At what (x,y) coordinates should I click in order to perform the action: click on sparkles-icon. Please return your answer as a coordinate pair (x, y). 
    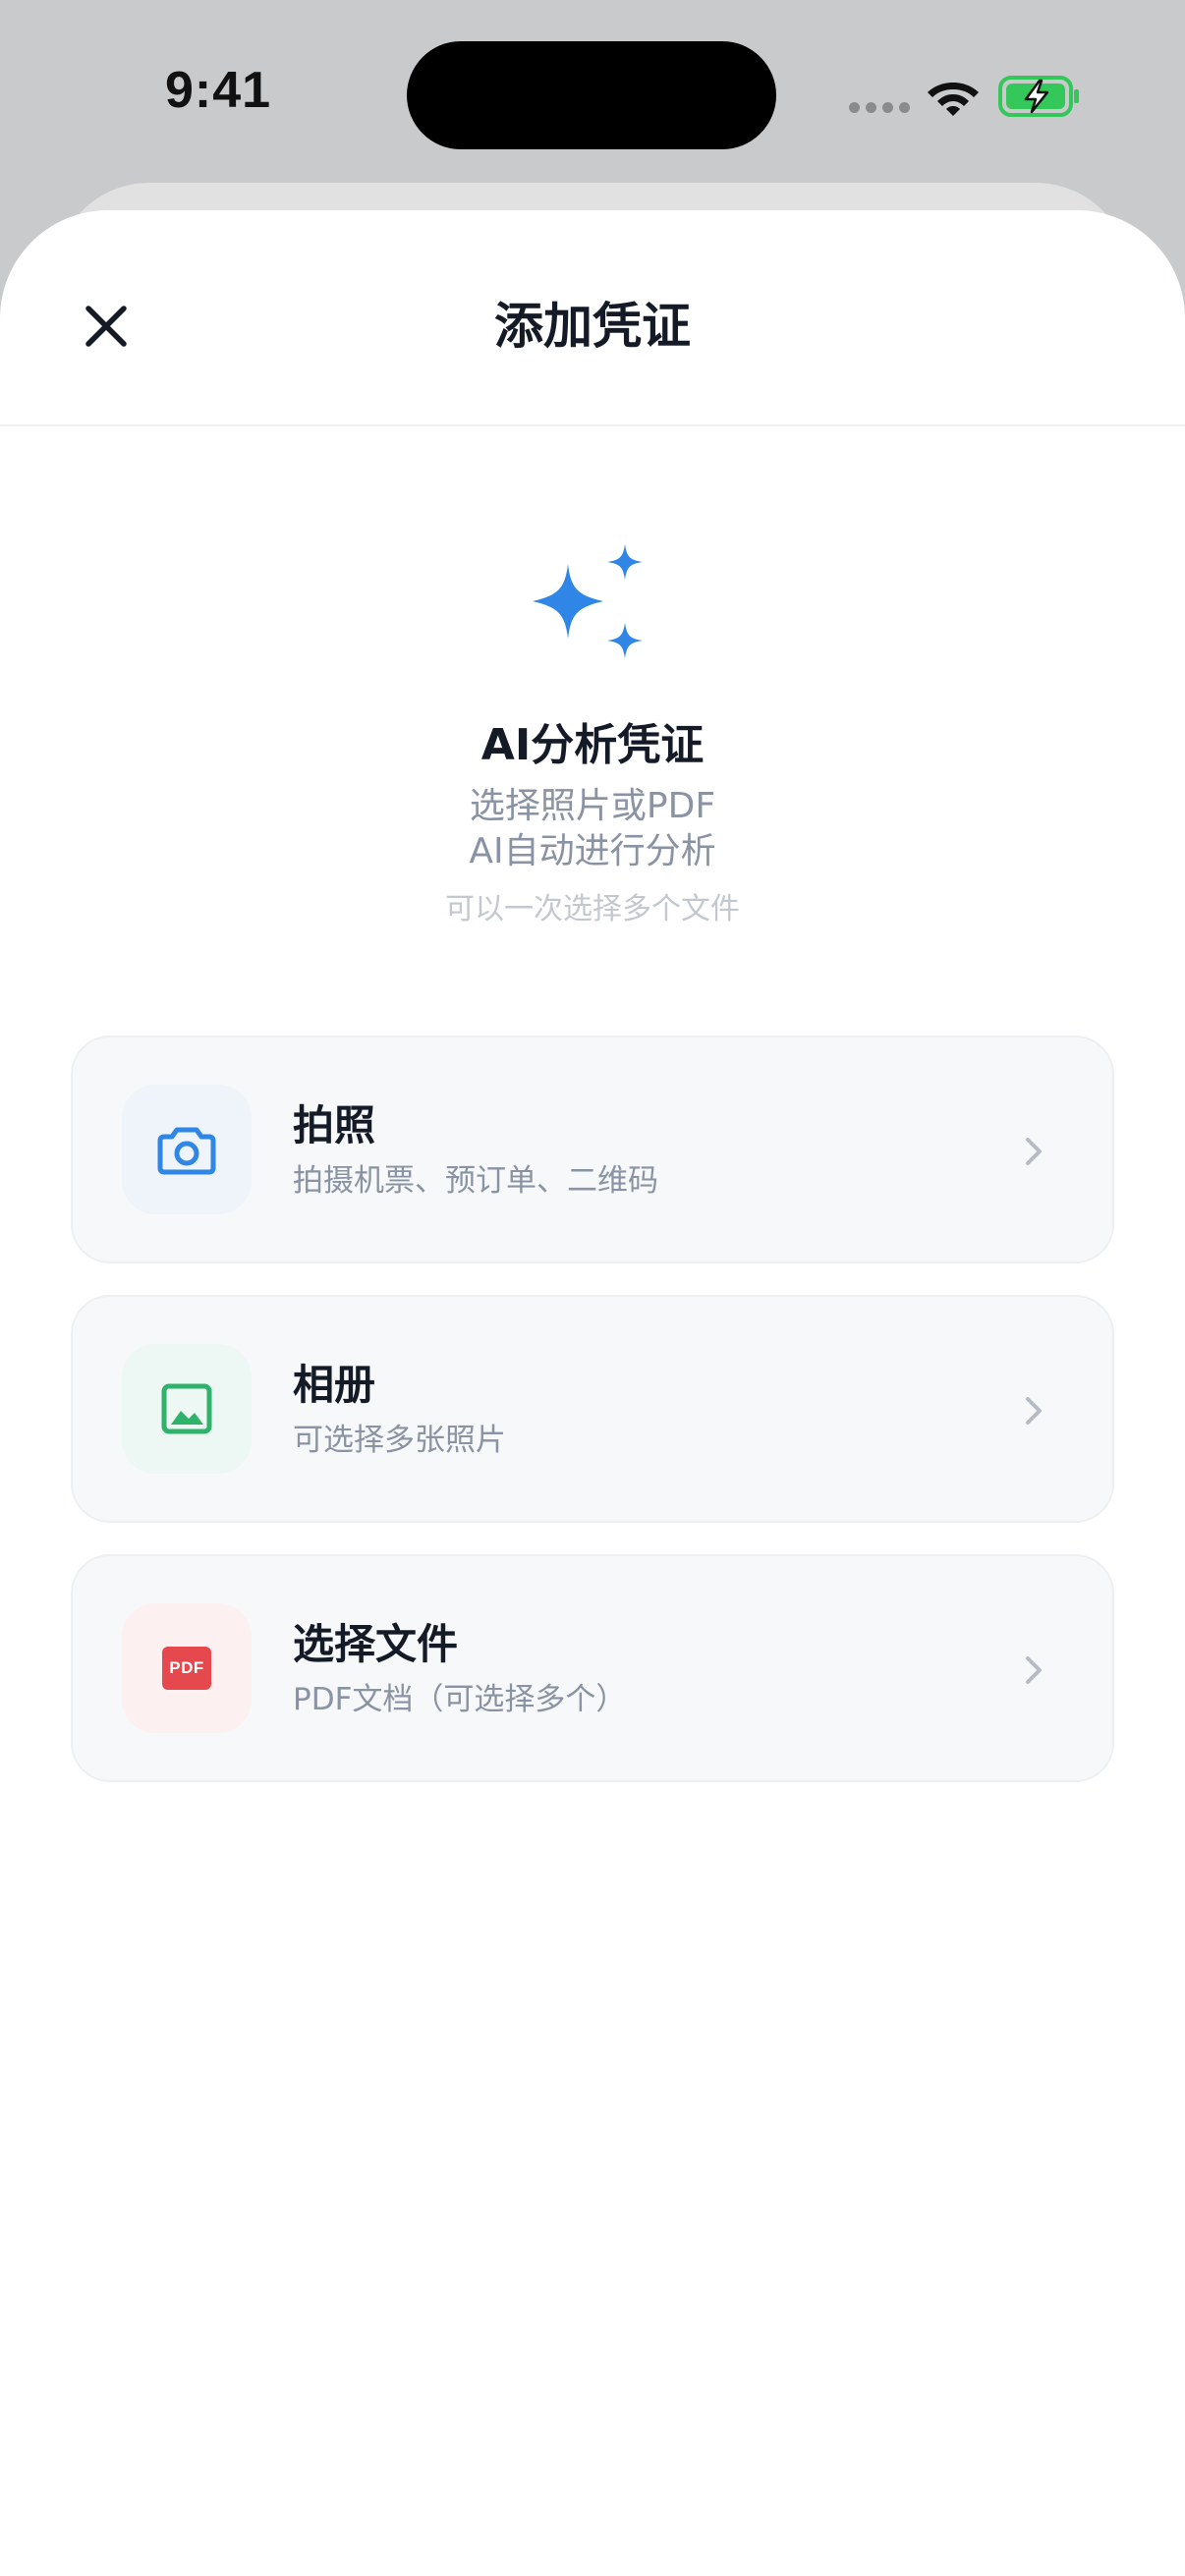
    Looking at the image, I should click on (588, 601).